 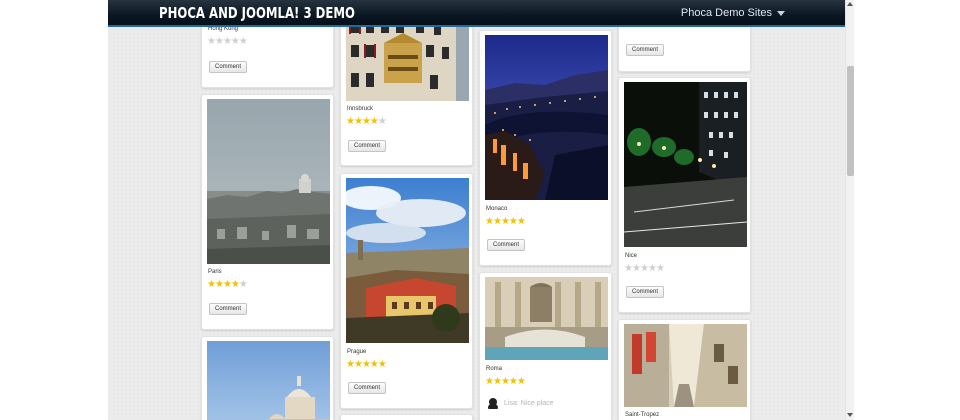 I want to click on gallery-card-saint-tropez: Saint-Tropez, so click(x=684, y=369).